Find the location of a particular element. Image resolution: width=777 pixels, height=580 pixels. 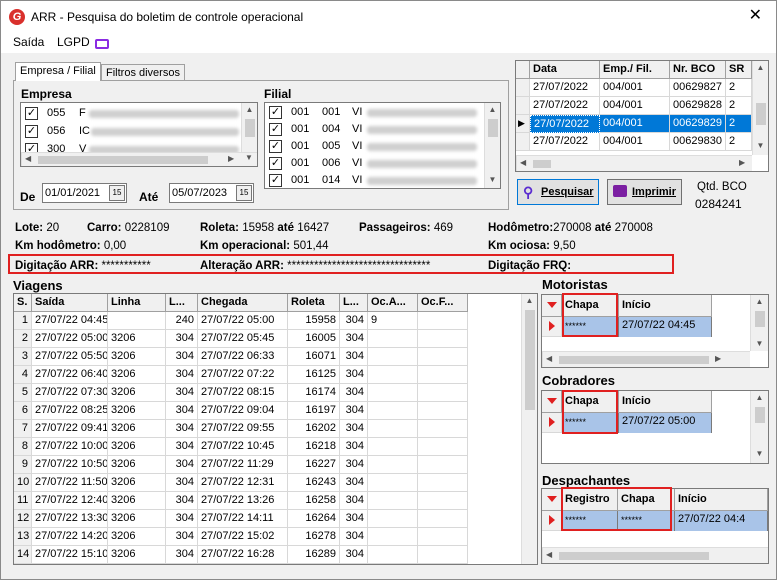

viagens-col-2: Linha is located at coordinates (137, 303).